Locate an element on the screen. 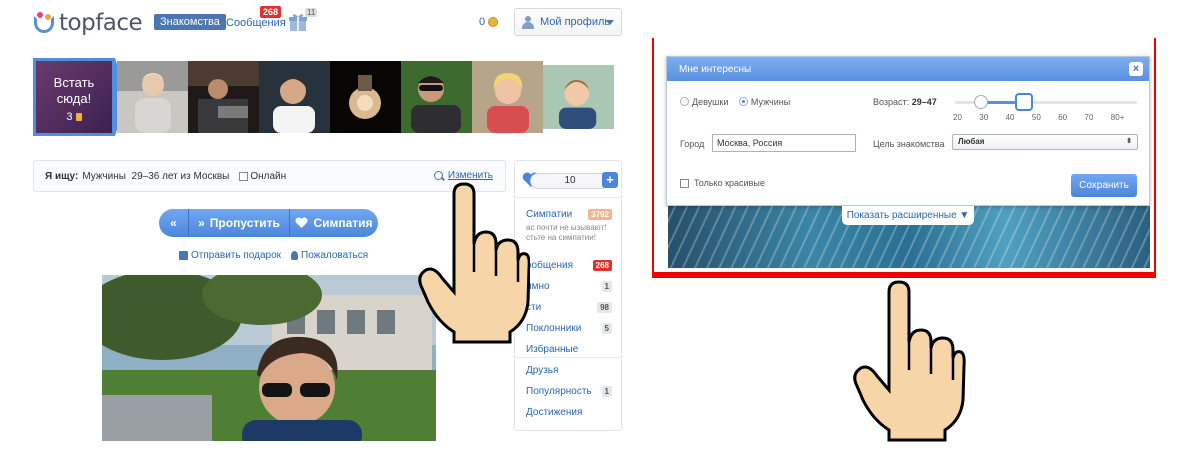 Image resolution: width=1200 pixels, height=450 pixels. city-label: Город is located at coordinates (692, 144).